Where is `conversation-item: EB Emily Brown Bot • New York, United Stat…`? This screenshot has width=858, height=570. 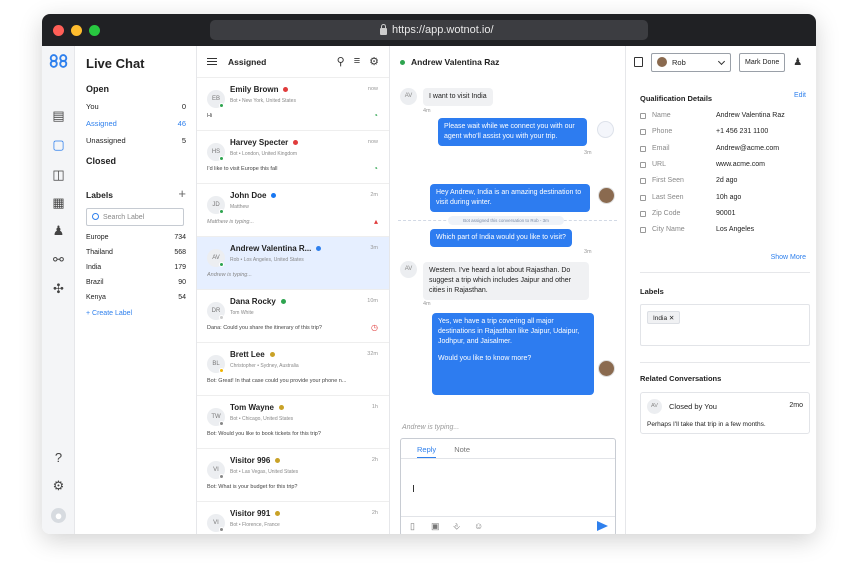 conversation-item: EB Emily Brown Bot • New York, United Stat… is located at coordinates (293, 104).